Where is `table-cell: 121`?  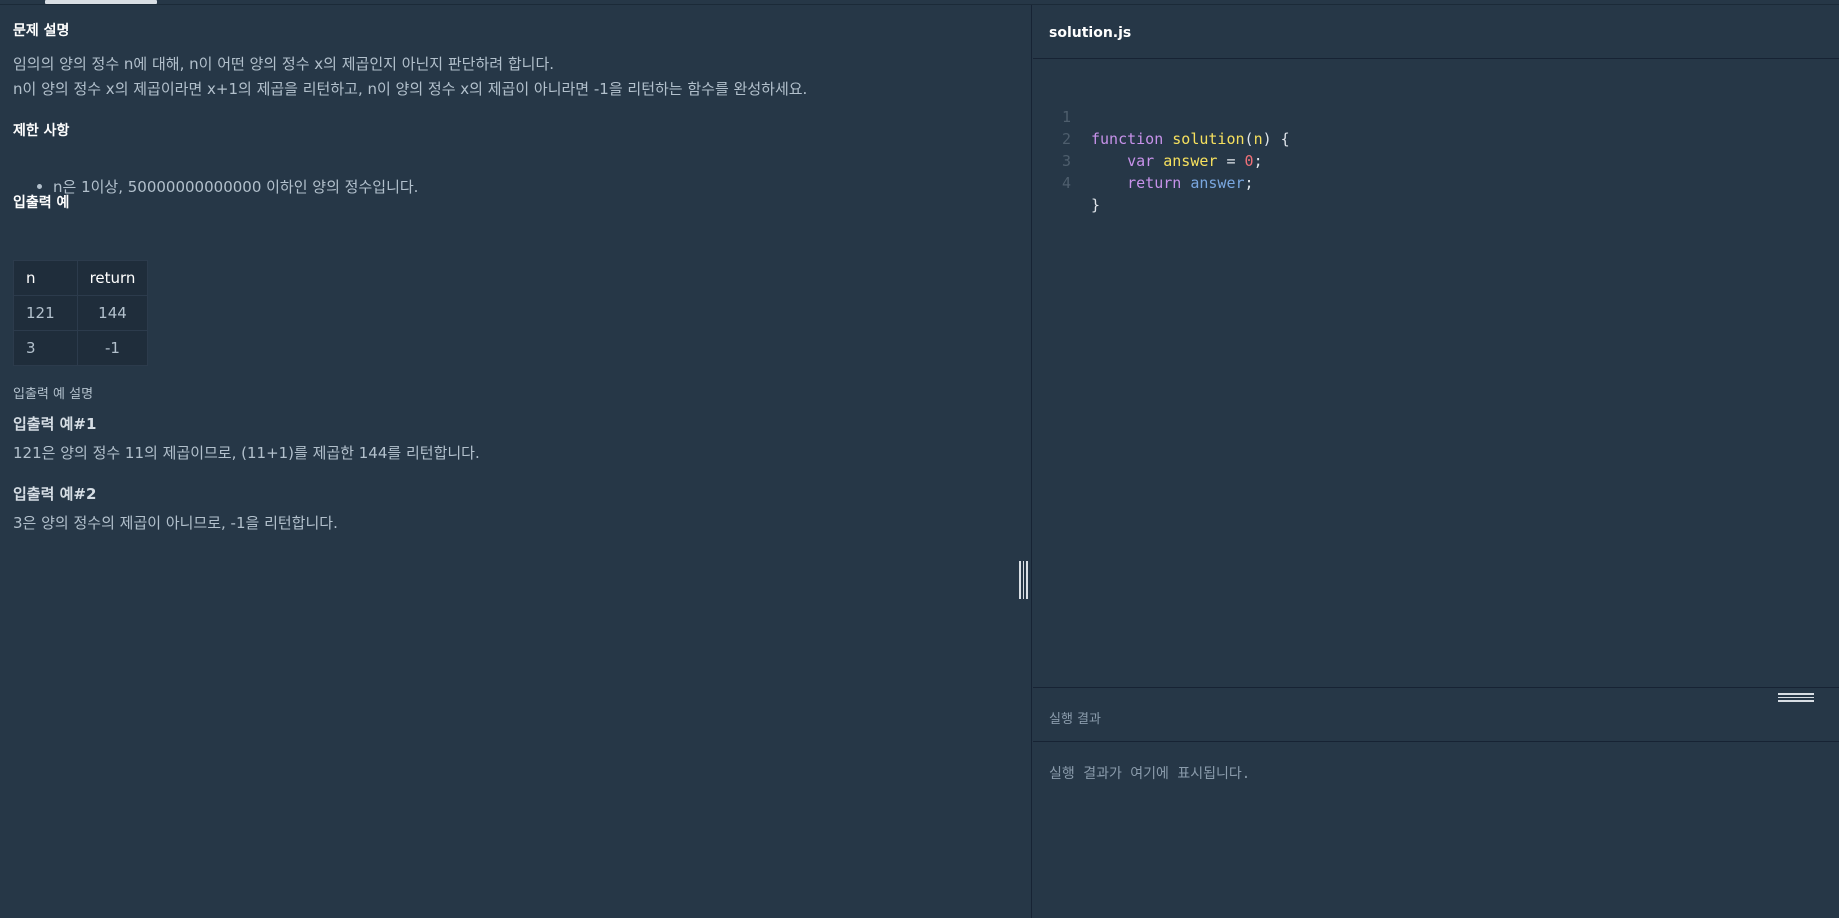
table-cell: 121 is located at coordinates (45, 313).